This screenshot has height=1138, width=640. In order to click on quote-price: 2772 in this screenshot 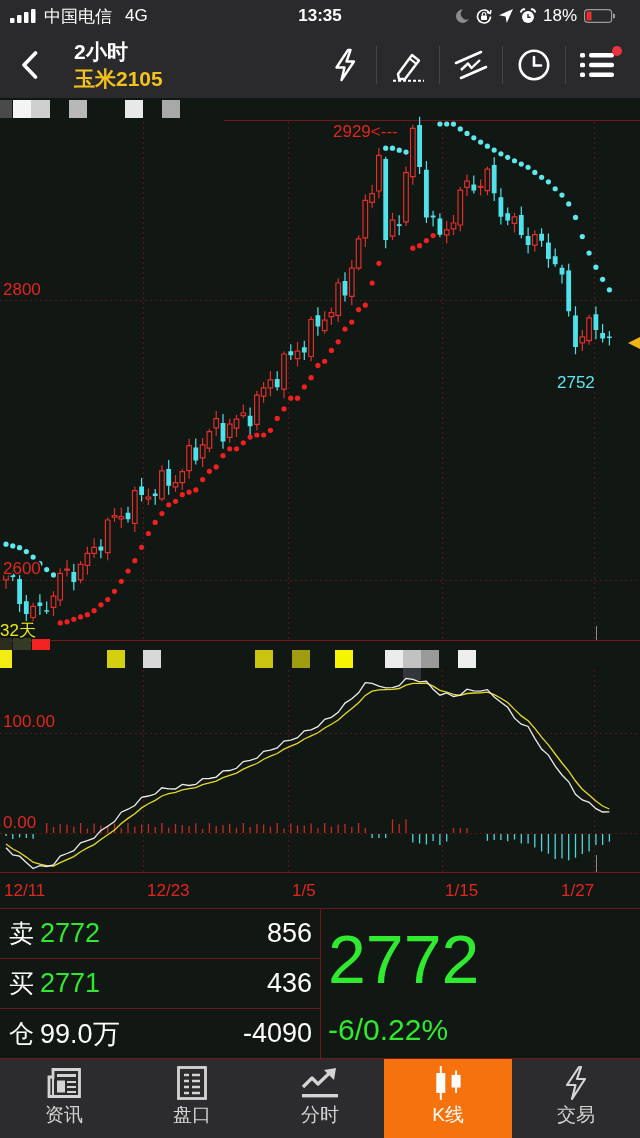, I will do `click(70, 933)`.